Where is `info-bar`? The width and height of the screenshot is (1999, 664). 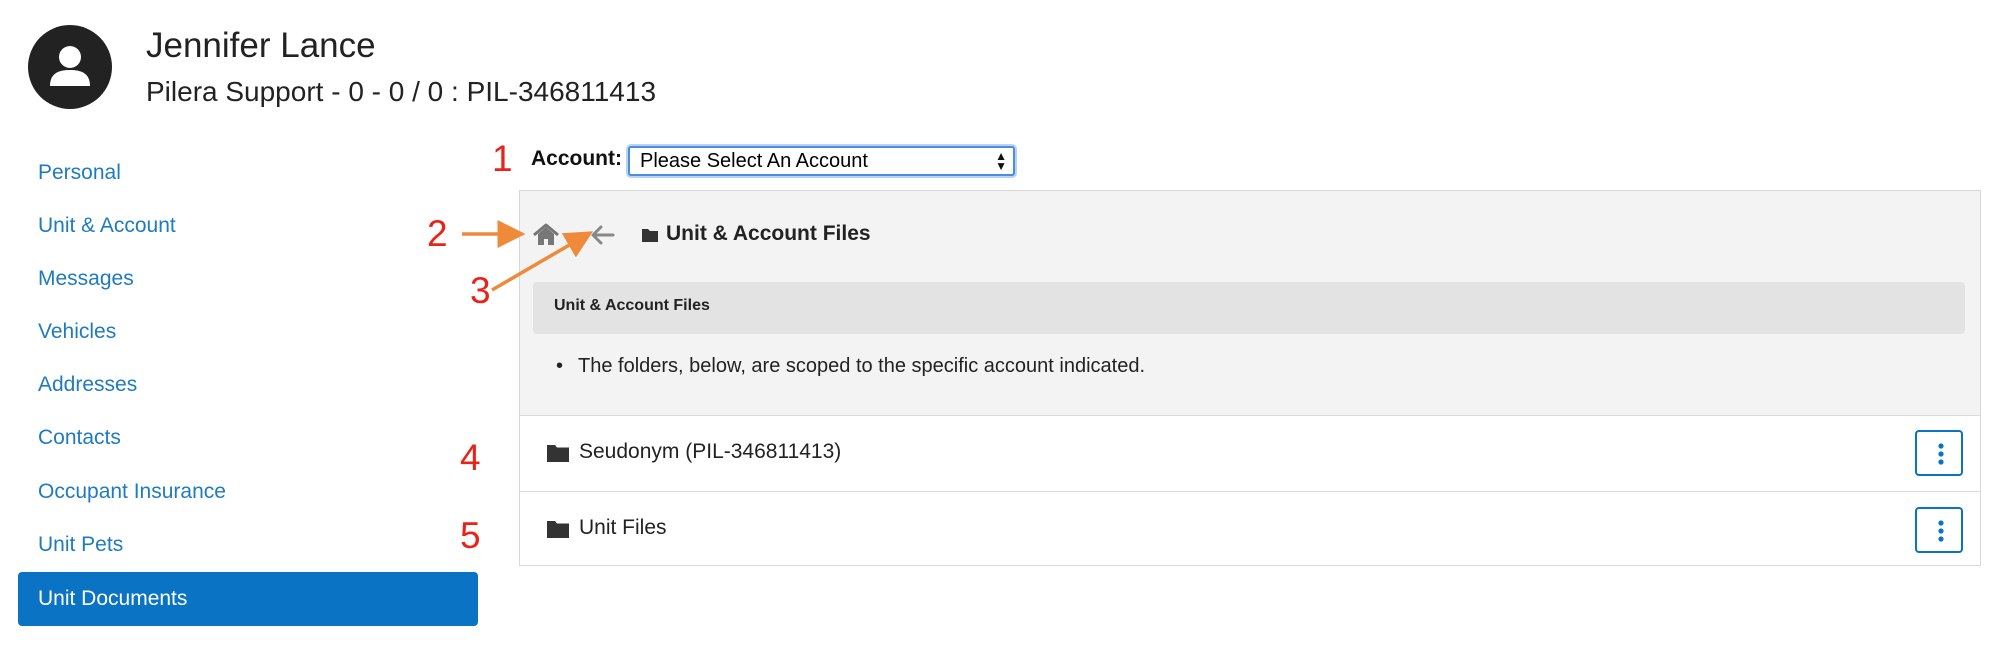 info-bar is located at coordinates (1249, 308).